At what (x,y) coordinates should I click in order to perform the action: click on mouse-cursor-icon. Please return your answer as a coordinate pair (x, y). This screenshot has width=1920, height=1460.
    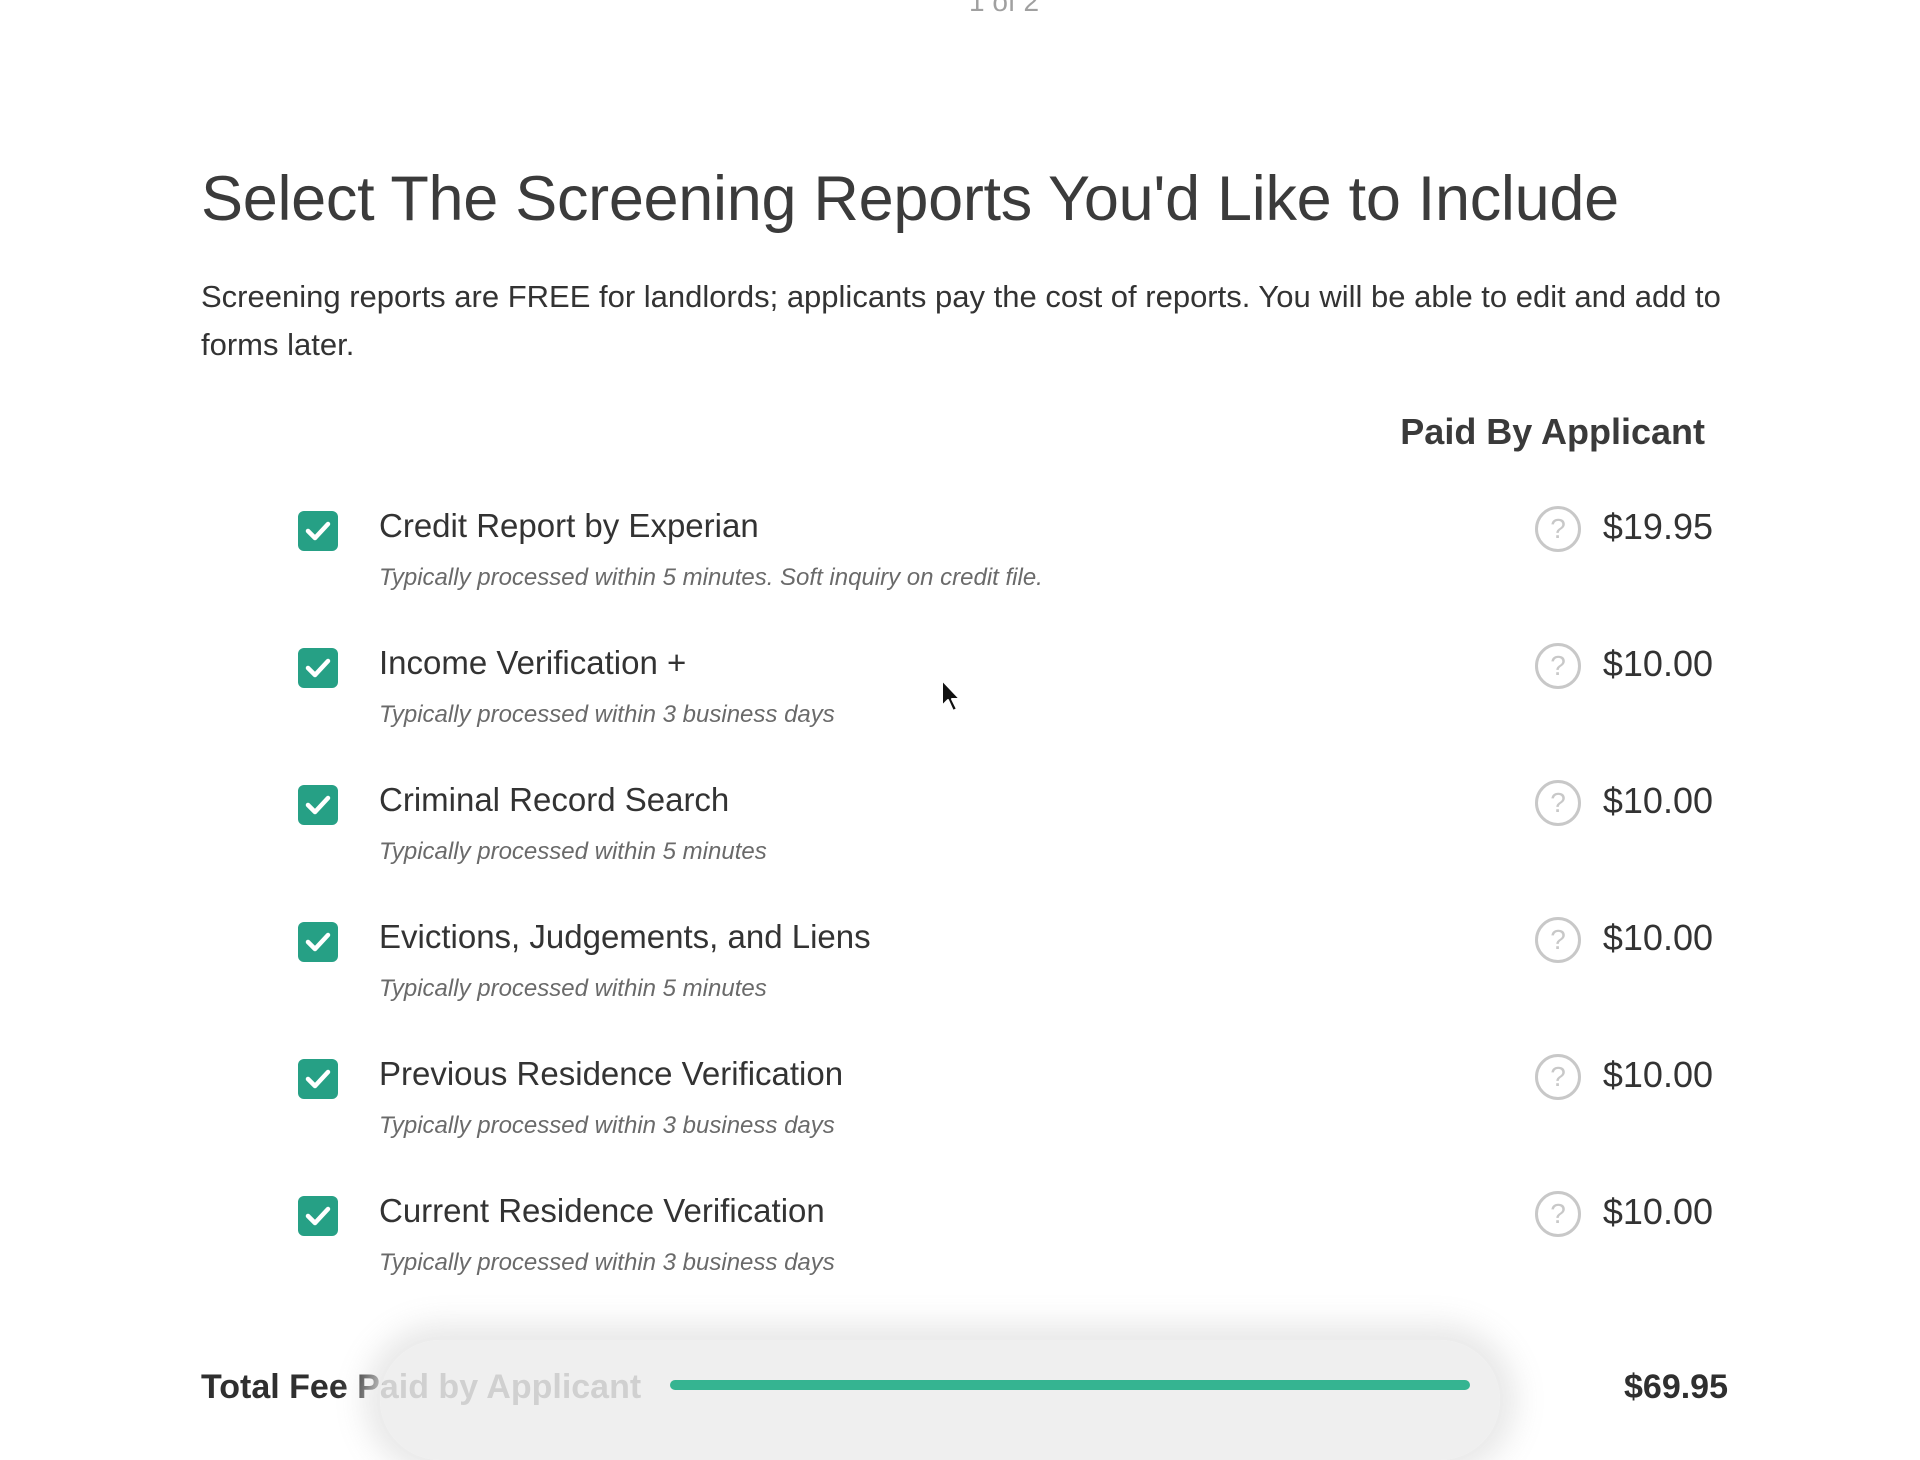
    Looking at the image, I should click on (951, 695).